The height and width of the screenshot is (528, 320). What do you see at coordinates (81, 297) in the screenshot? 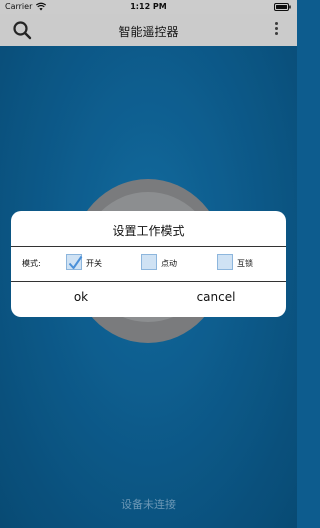
I see `ok-button: ok` at bounding box center [81, 297].